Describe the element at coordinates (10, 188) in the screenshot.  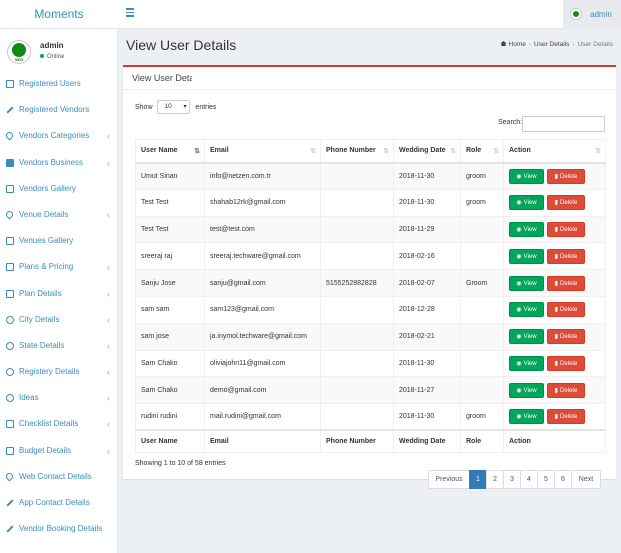
I see `image-icon` at that location.